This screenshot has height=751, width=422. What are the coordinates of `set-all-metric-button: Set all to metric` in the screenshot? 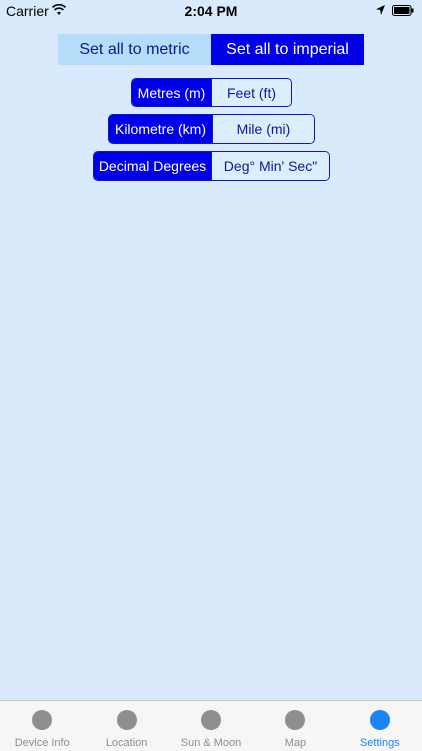 It's located at (134, 49).